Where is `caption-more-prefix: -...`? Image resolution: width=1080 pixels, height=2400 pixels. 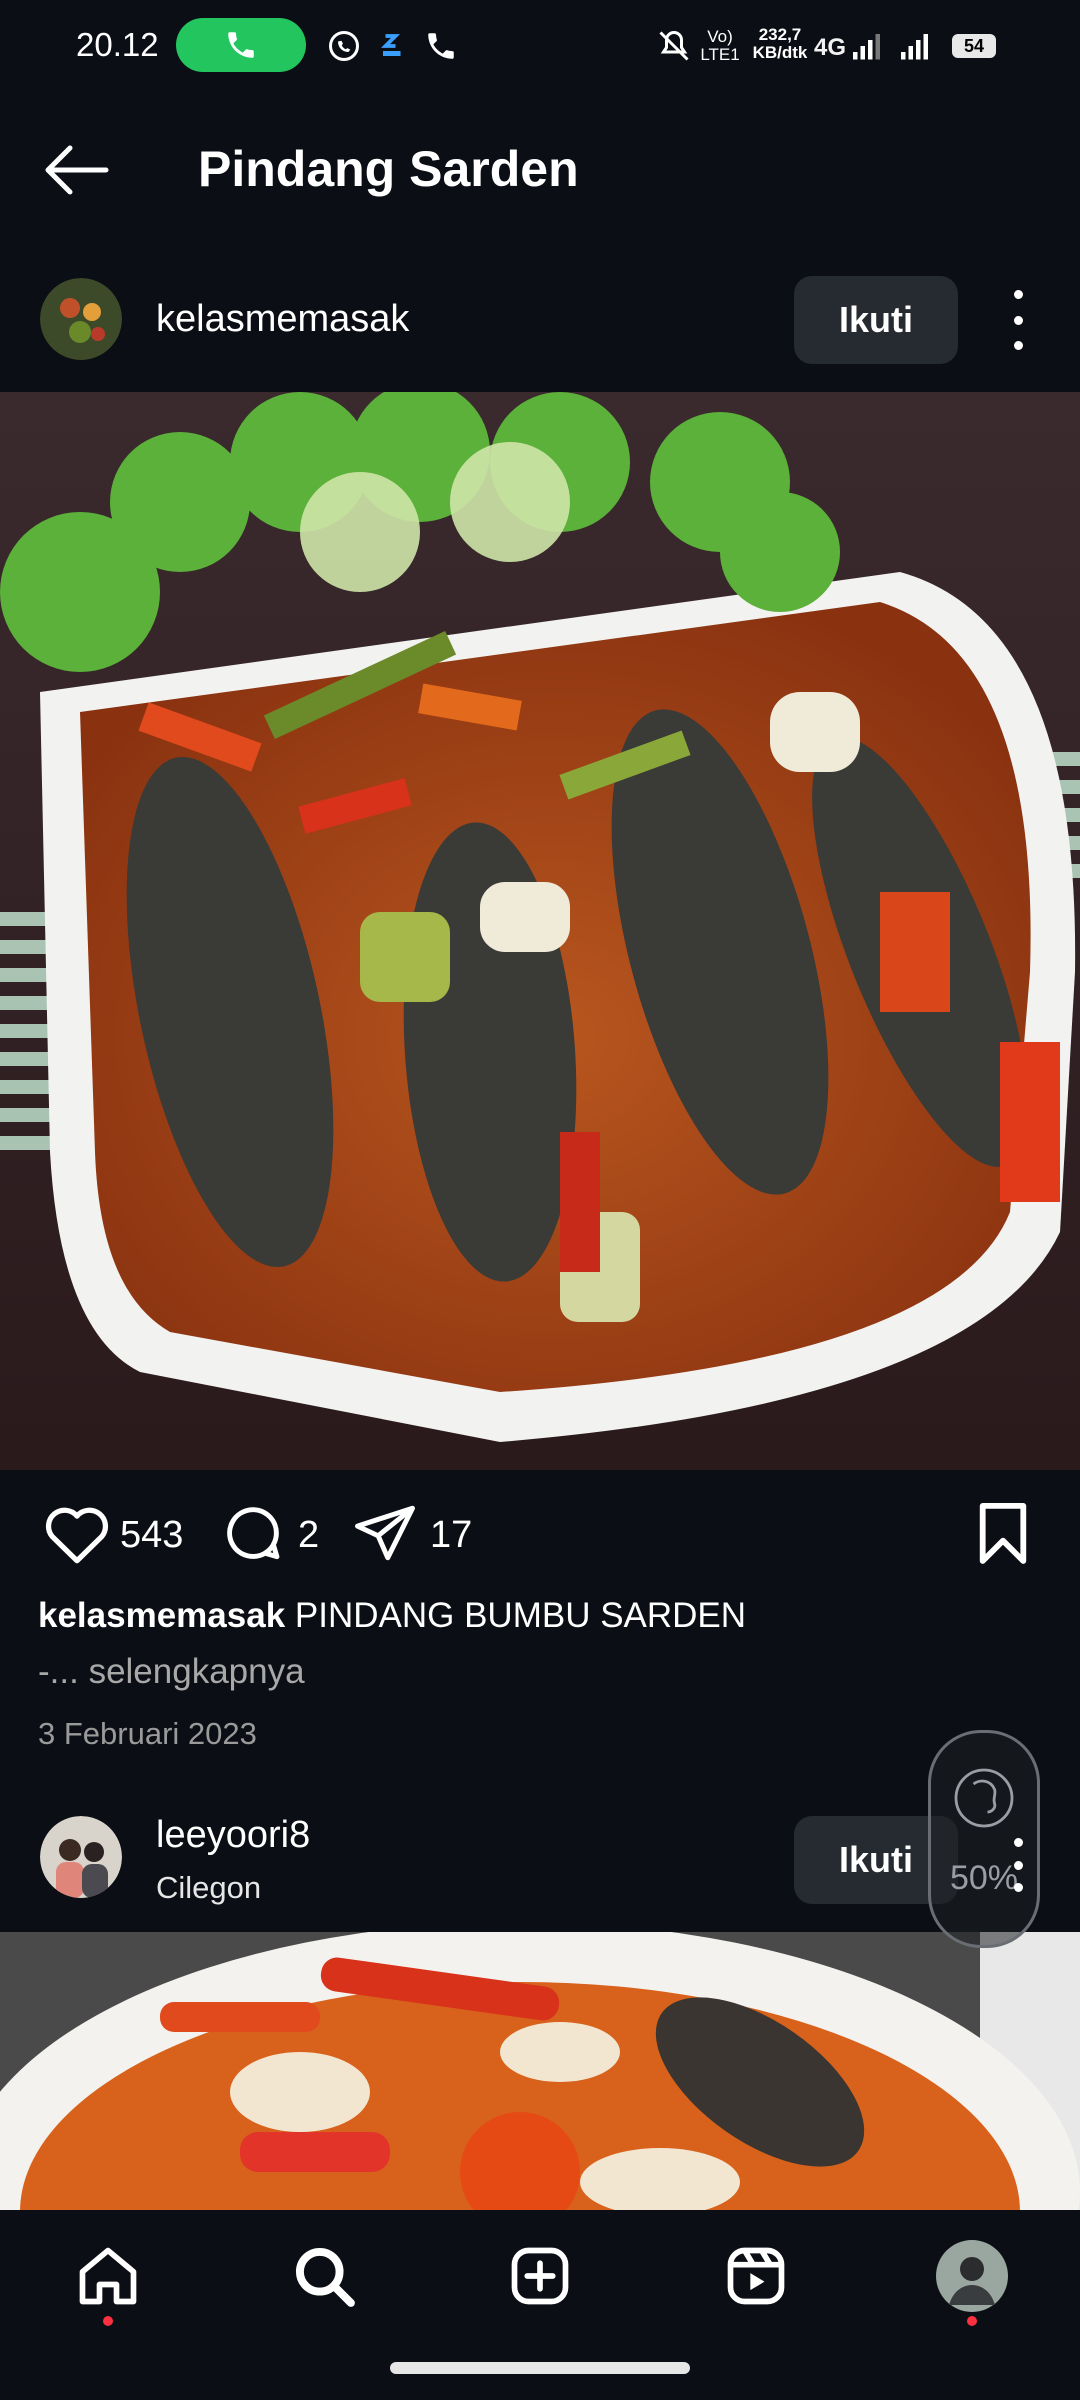 caption-more-prefix: -... is located at coordinates (63, 1671).